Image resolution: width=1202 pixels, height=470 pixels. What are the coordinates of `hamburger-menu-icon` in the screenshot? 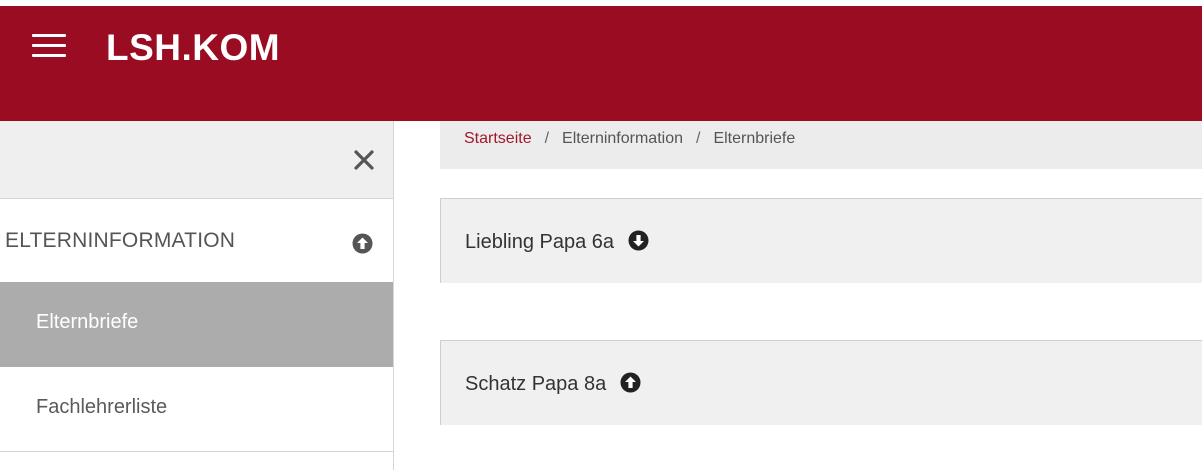 It's located at (49, 45).